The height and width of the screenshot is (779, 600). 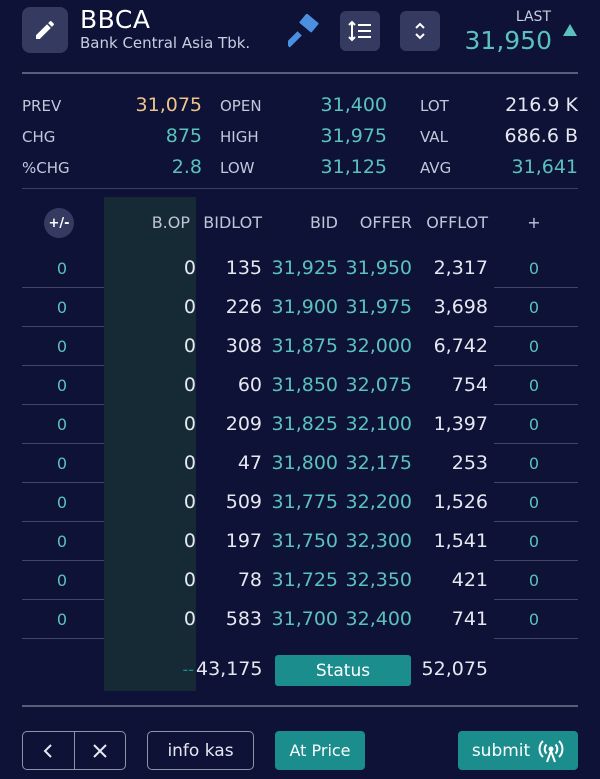 I want to click on nav-button-group, so click(x=74, y=750).